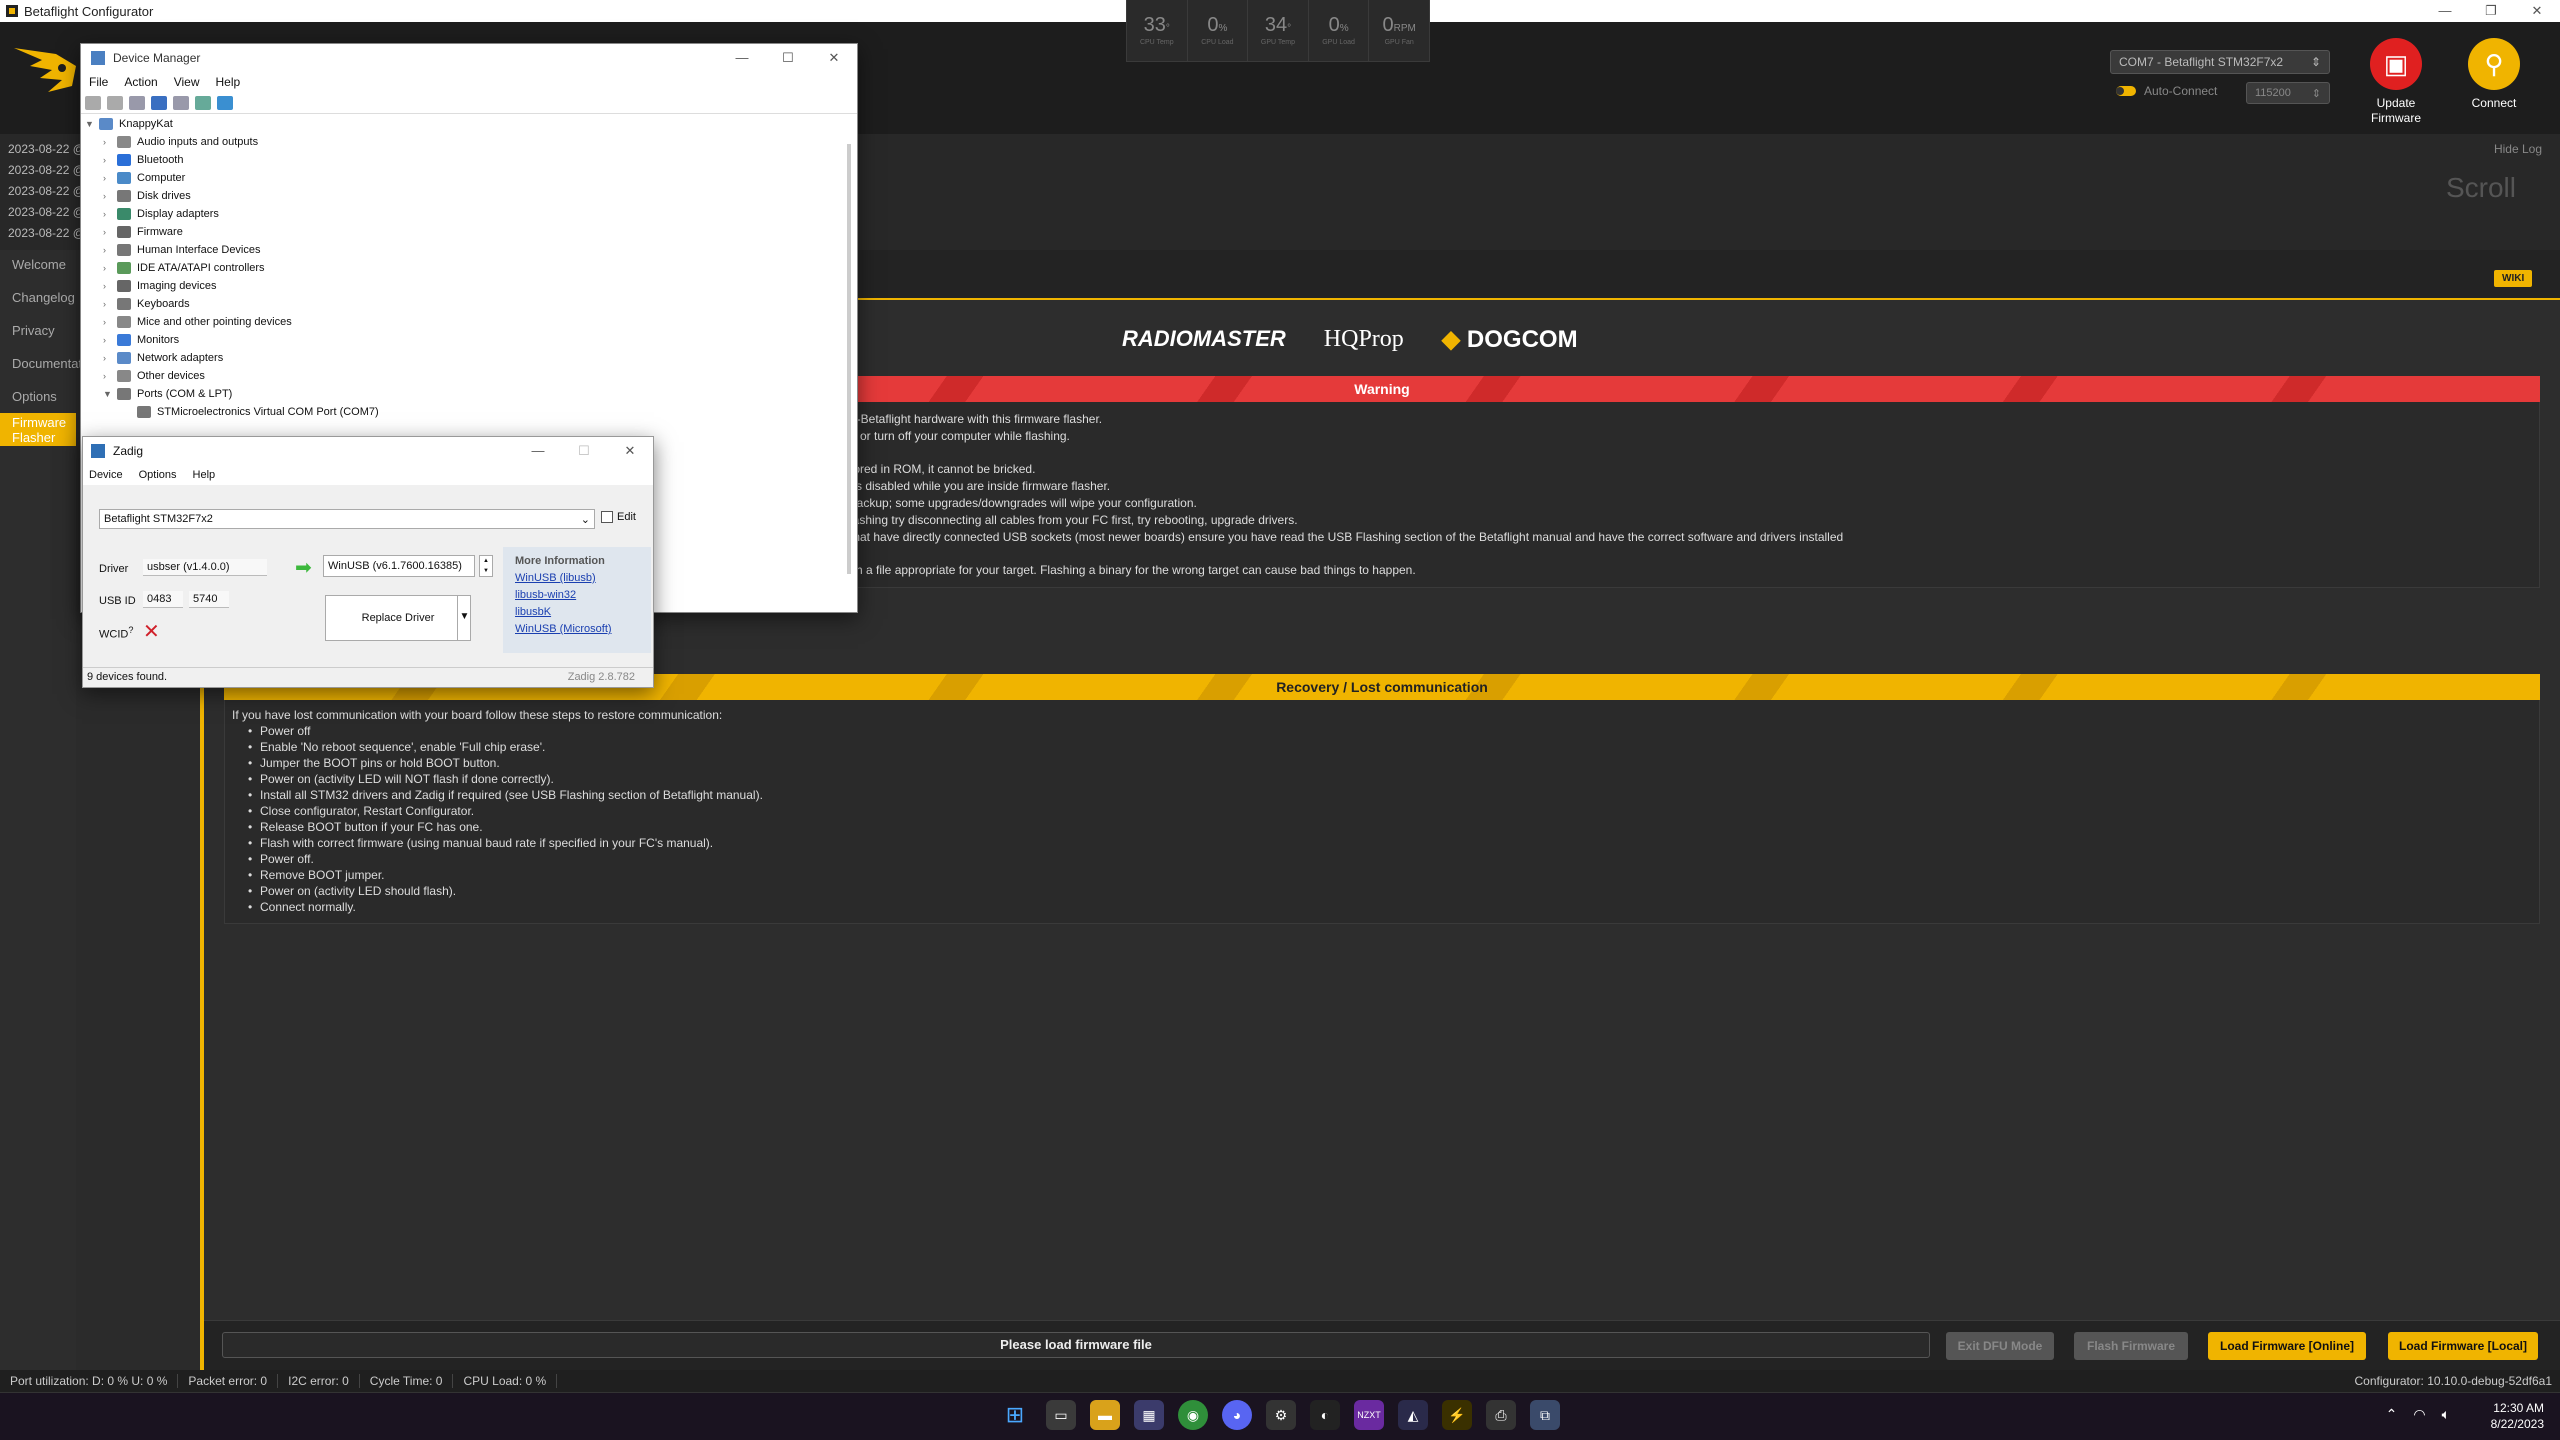 The width and height of the screenshot is (2560, 1440). I want to click on tree-node: › Mice and other pointing devices, so click(197, 322).